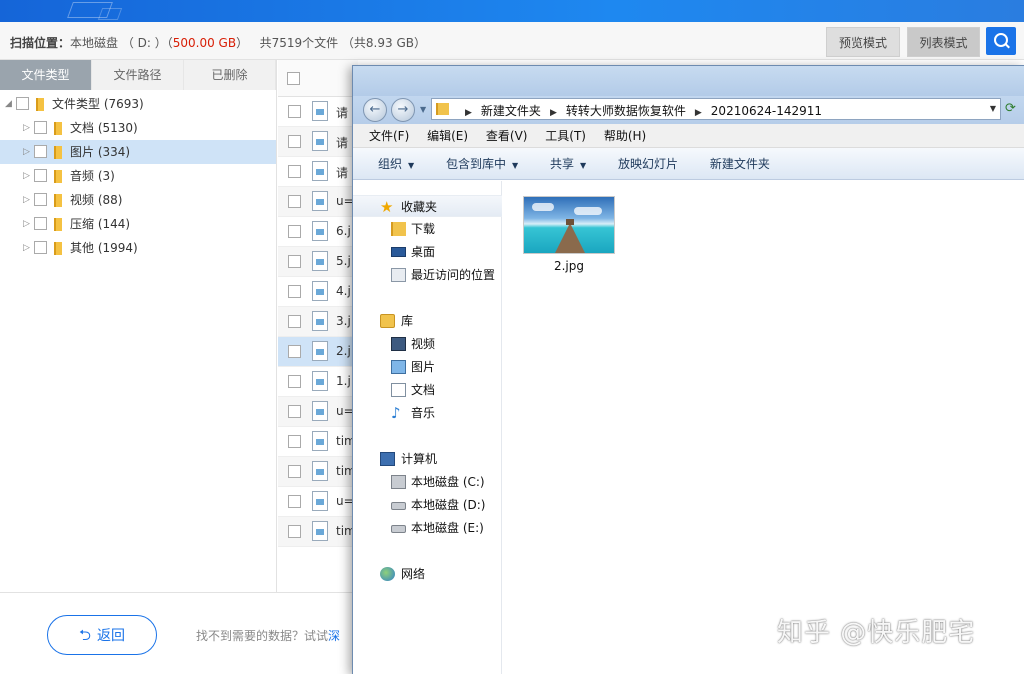 The width and height of the screenshot is (1024, 674). I want to click on file-name-label: 2.jpg, so click(569, 266).